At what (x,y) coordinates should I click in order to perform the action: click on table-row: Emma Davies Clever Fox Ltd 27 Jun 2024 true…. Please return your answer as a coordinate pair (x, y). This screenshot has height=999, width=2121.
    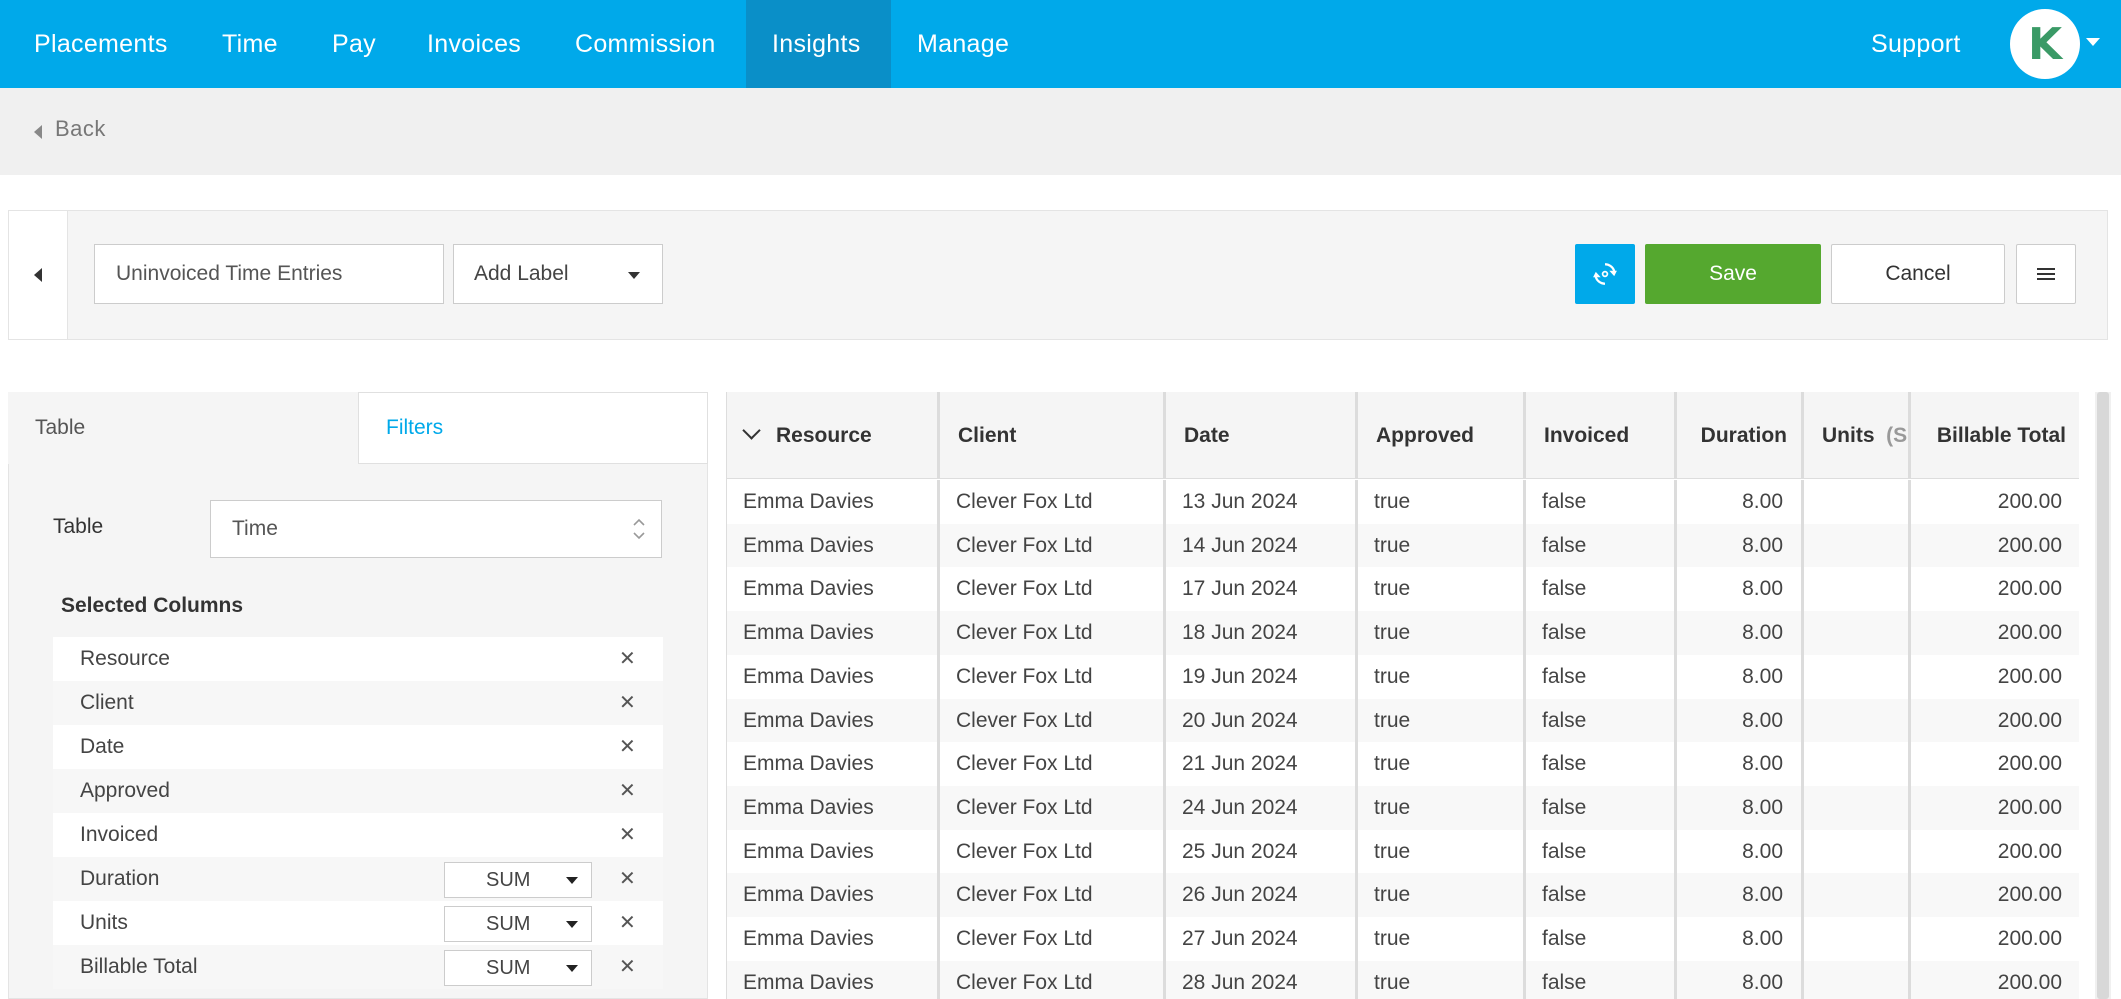
    Looking at the image, I should click on (1403, 939).